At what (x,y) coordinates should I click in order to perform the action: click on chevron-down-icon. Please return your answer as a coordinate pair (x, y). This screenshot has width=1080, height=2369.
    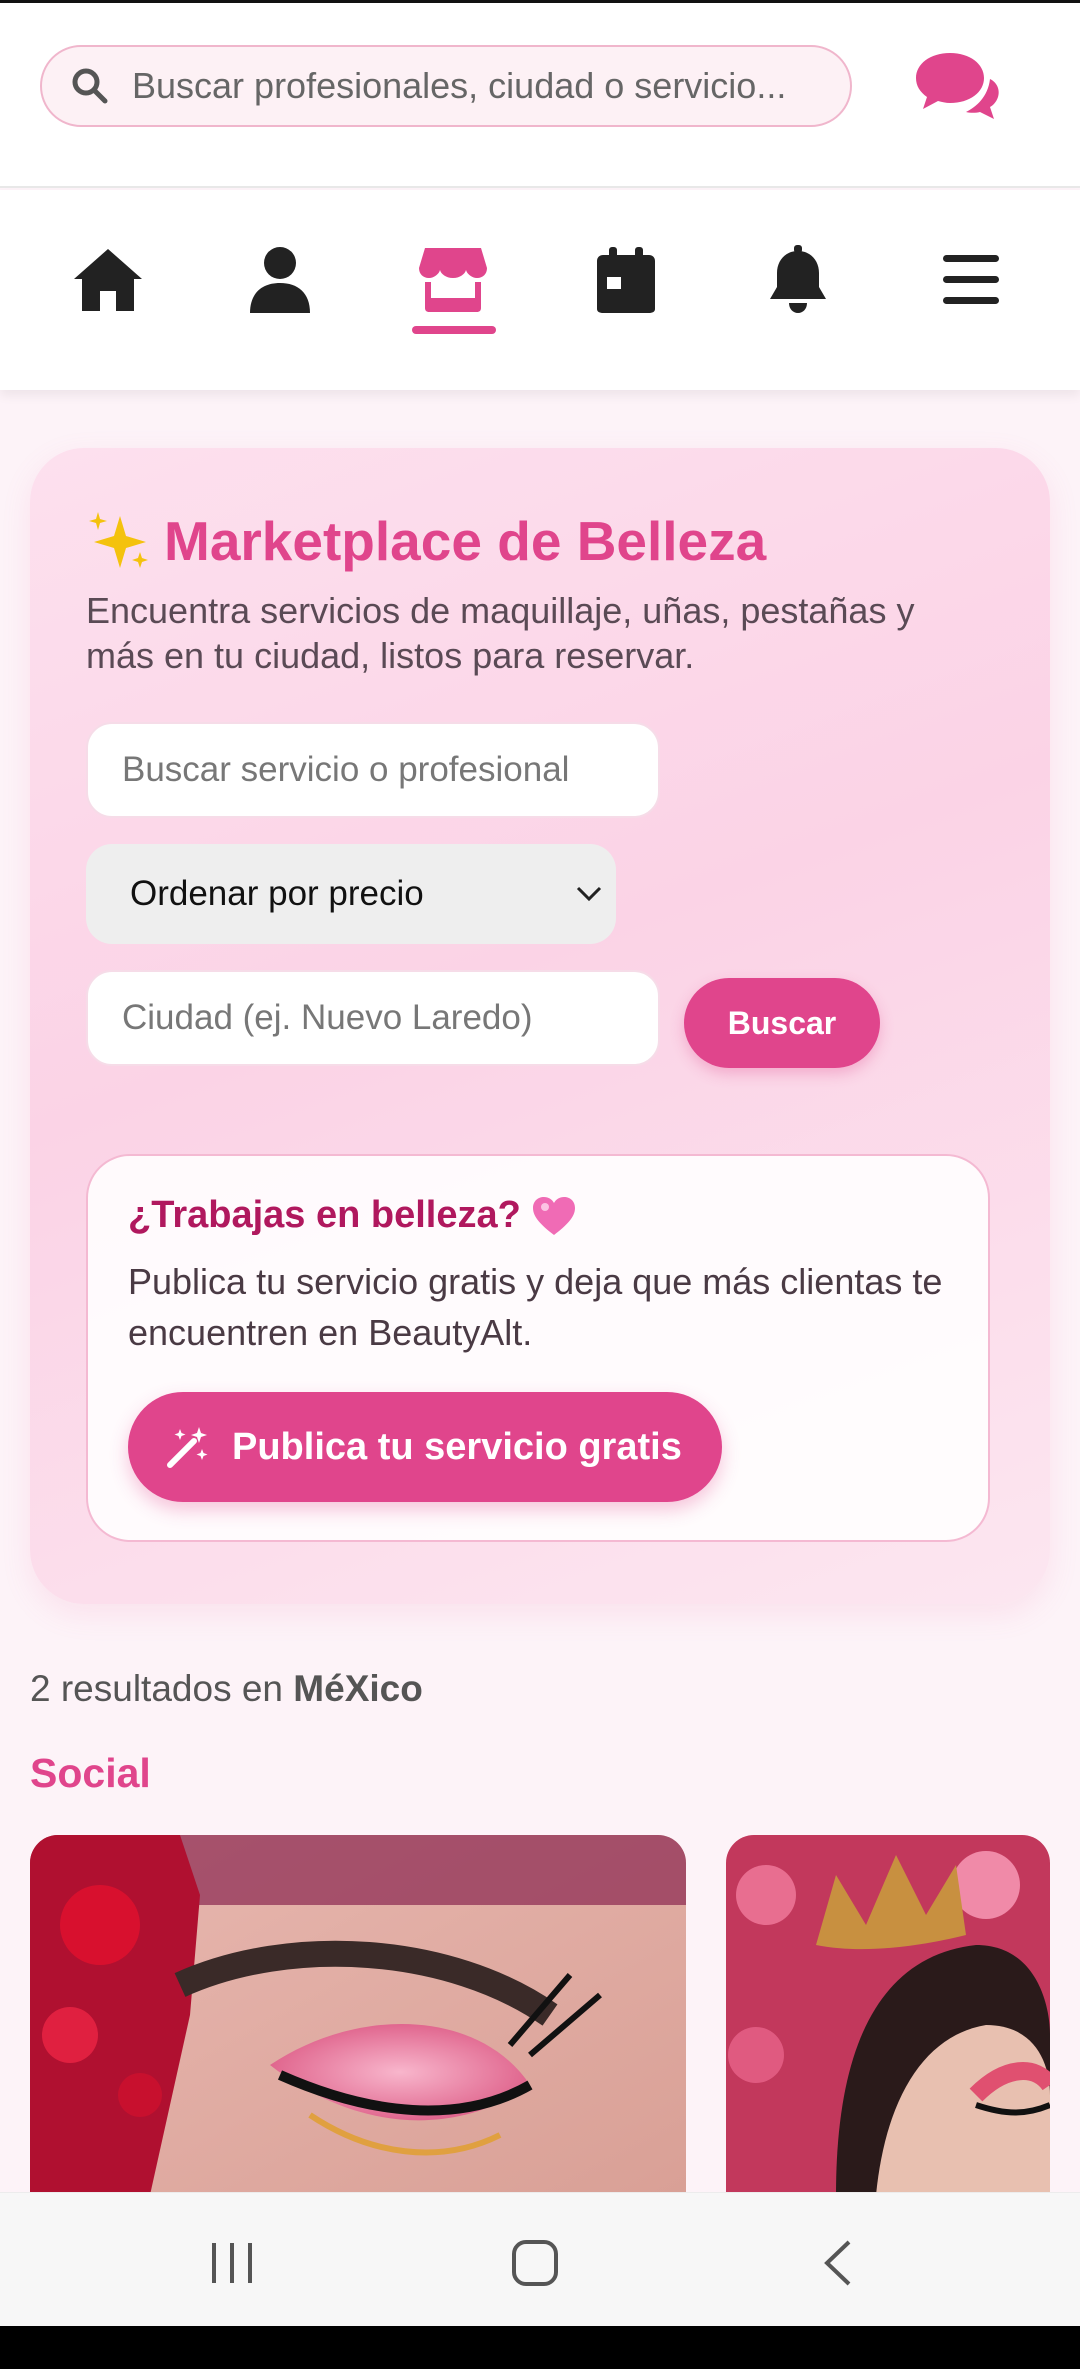
    Looking at the image, I should click on (589, 894).